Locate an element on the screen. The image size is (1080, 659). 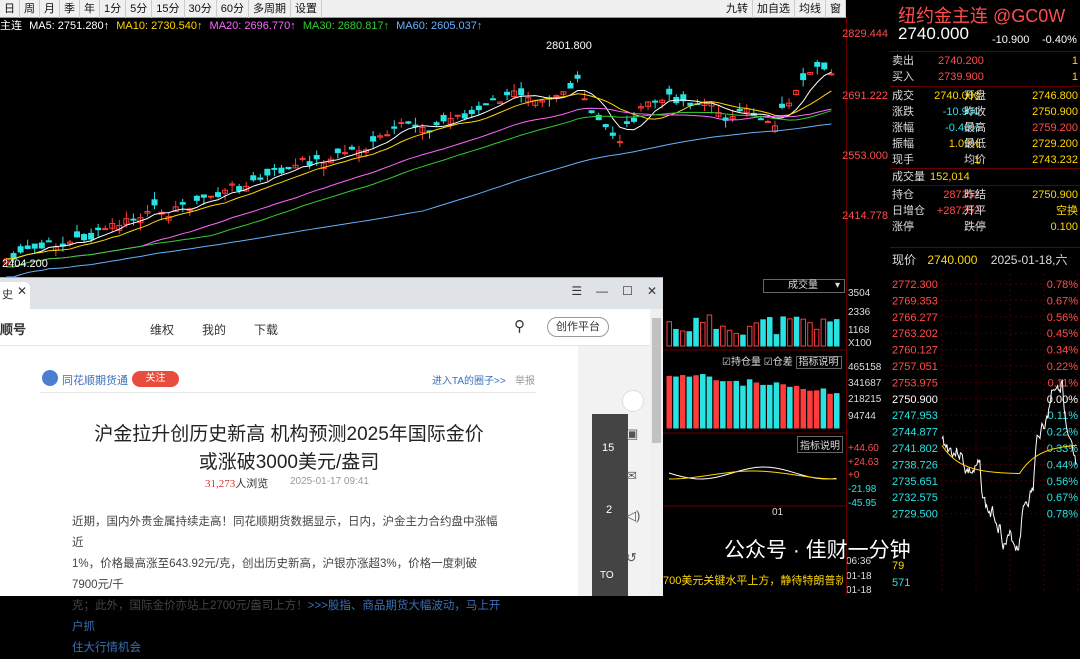
quote-cell: 昨收 is located at coordinates (975, 112).